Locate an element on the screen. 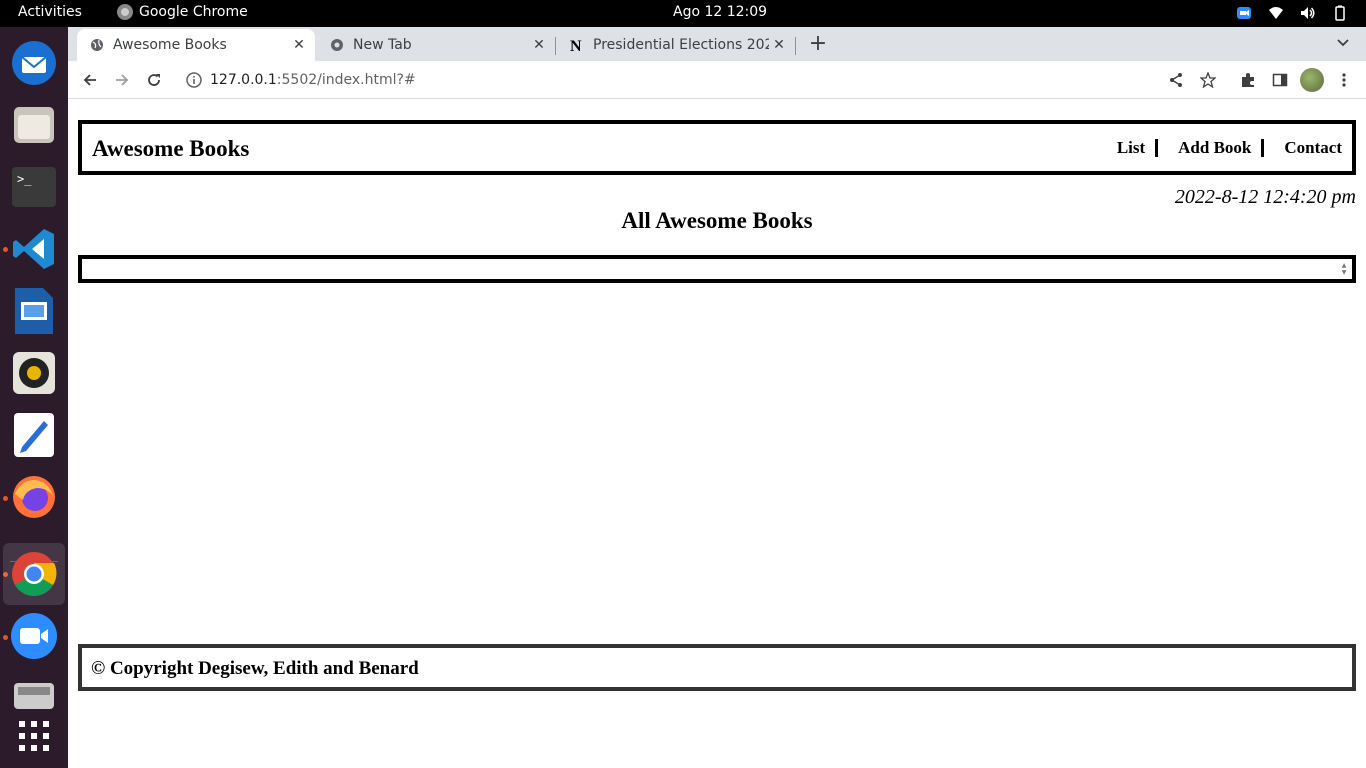  tab-presidential-elections: N Presidential Elections 202 ✕ is located at coordinates (676, 45).